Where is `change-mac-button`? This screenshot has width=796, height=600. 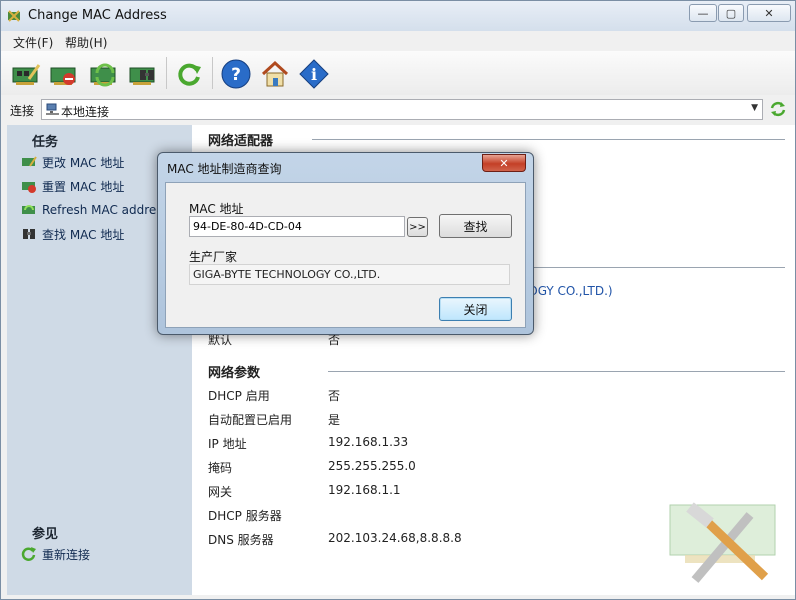
change-mac-button is located at coordinates (26, 74).